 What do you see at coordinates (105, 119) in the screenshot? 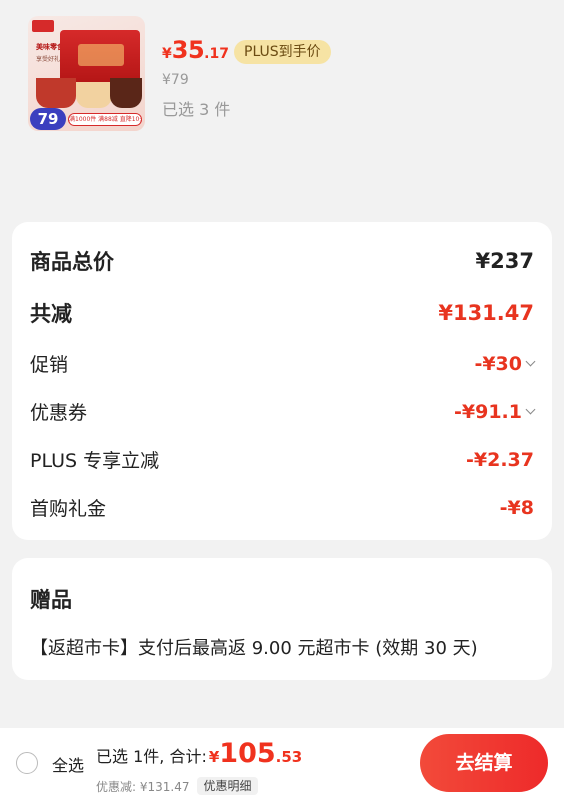
I see `image-promo-strip: 满1000件 满88减 直降10元` at bounding box center [105, 119].